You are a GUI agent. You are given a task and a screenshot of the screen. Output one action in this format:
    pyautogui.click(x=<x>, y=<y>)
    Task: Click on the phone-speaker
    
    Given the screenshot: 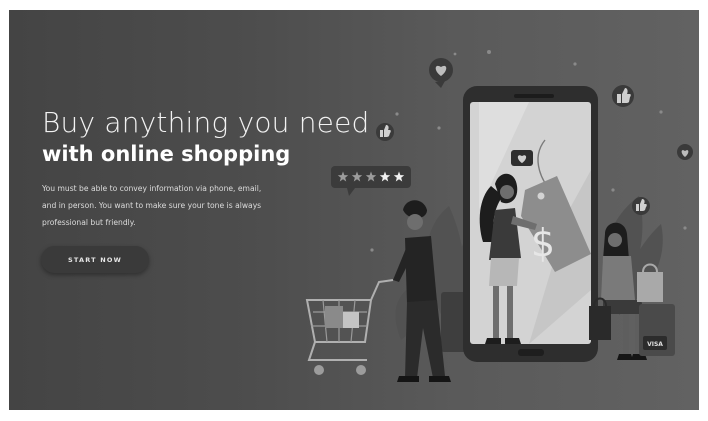 What is the action you would take?
    pyautogui.click(x=534, y=96)
    